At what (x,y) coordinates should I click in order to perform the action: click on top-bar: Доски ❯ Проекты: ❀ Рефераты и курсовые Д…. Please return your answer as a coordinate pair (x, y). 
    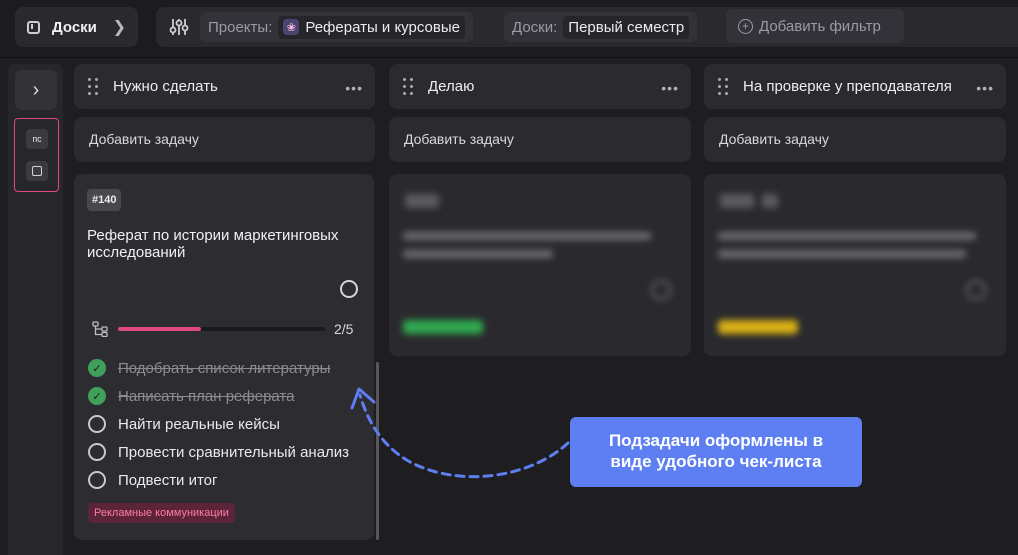
    Looking at the image, I should click on (509, 29).